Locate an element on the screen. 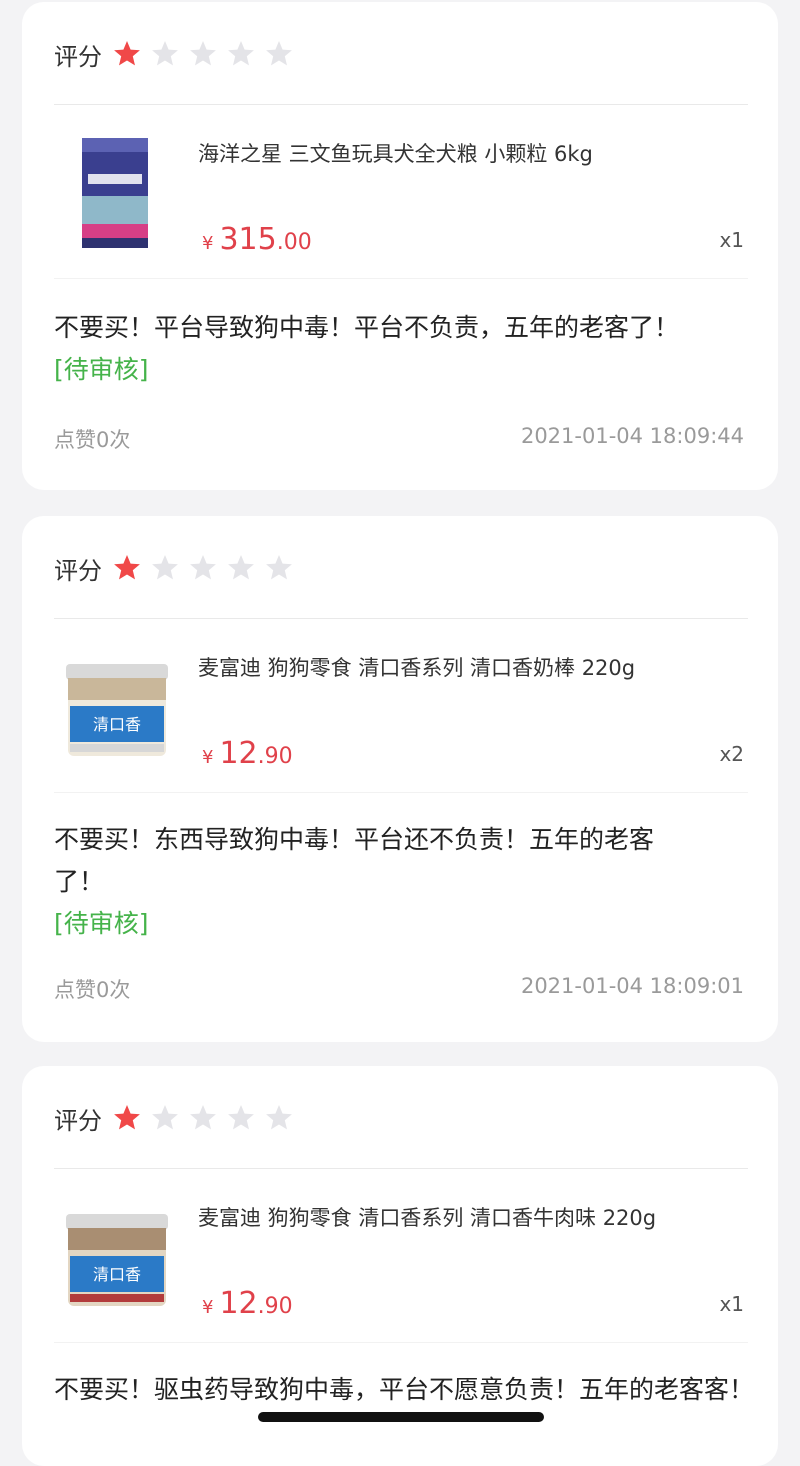 Image resolution: width=800 pixels, height=1466 pixels. product-title: 麦富迪 狗狗零食 清口香系列 清口香牛肉味 220g is located at coordinates (427, 1217).